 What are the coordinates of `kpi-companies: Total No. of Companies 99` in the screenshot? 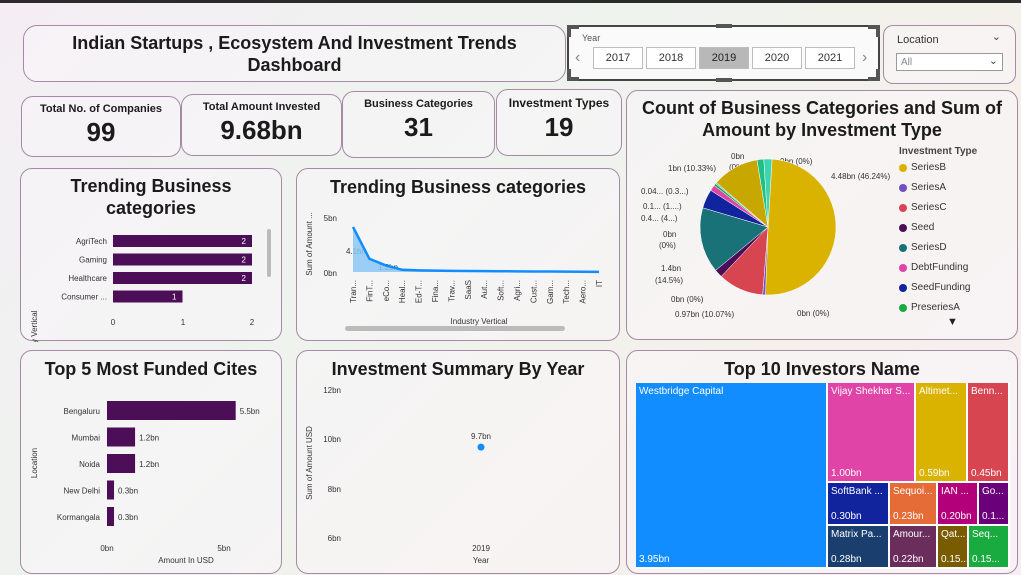 It's located at (101, 126).